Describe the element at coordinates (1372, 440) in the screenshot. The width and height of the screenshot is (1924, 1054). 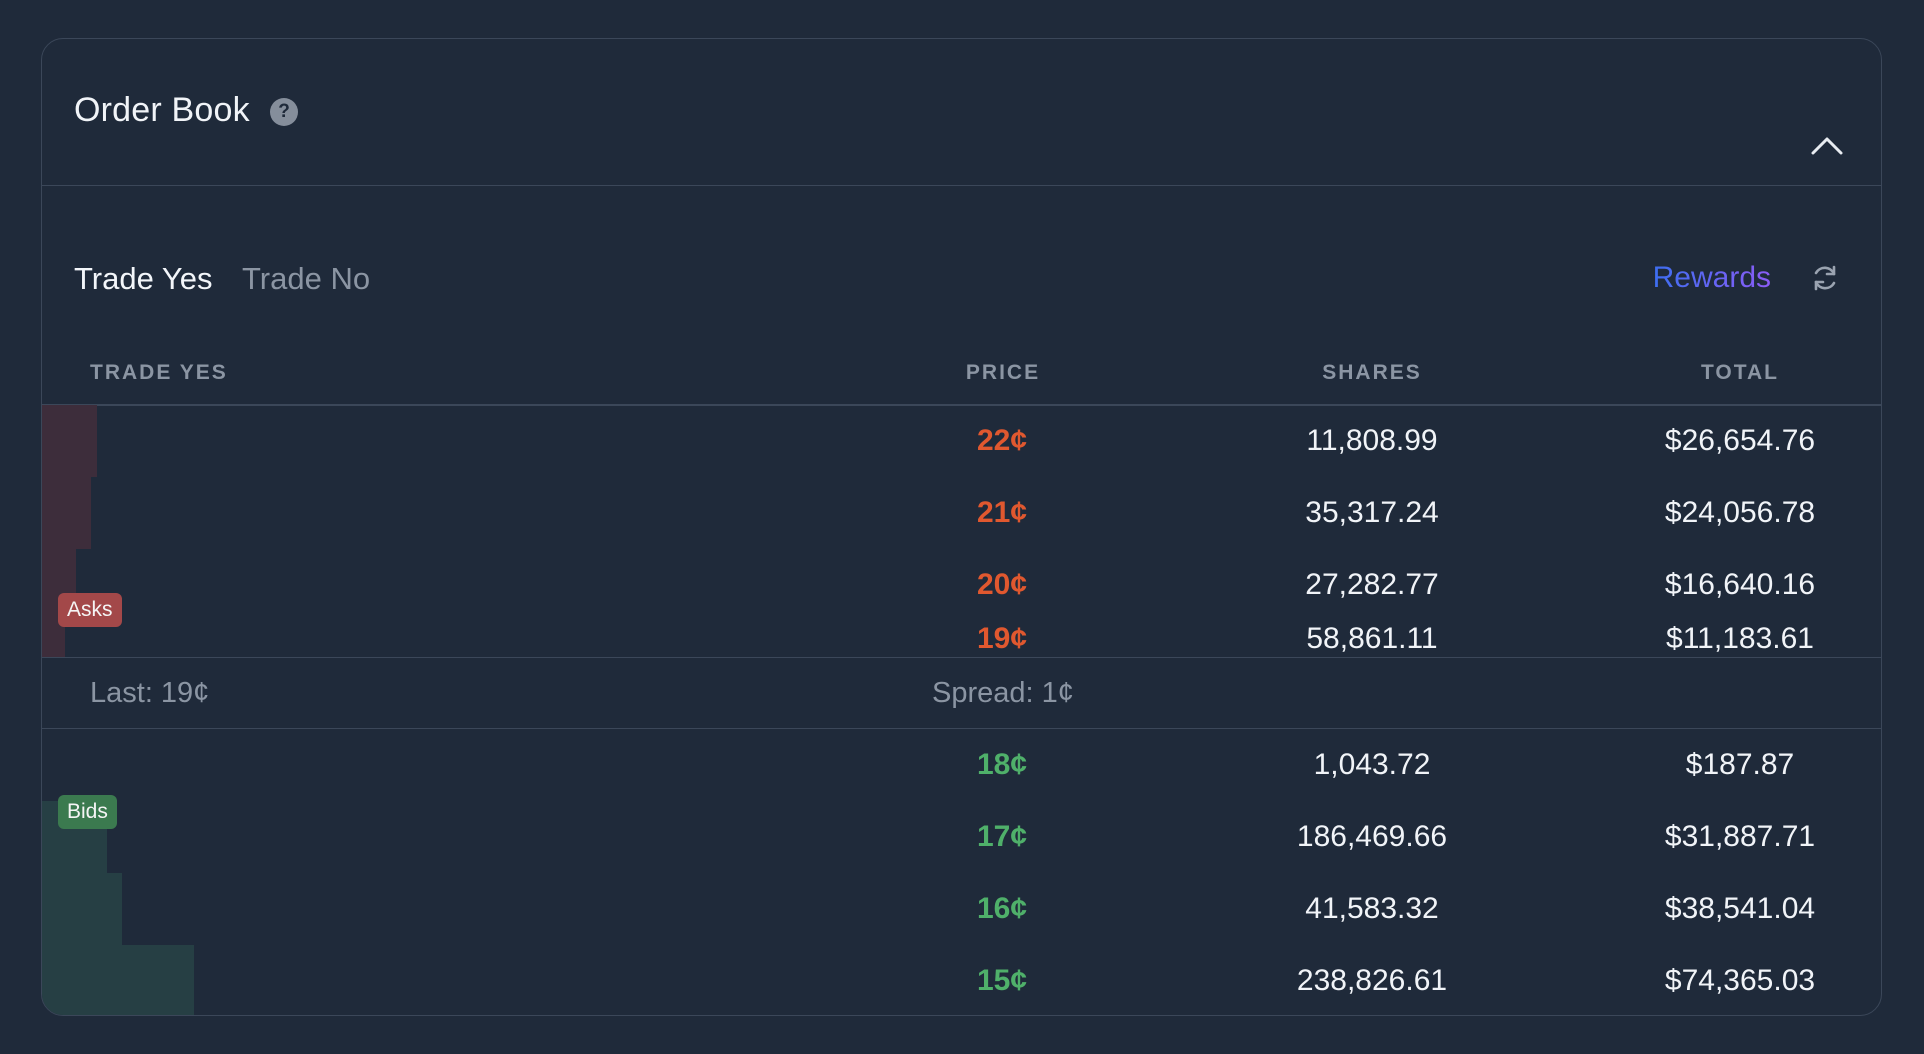
I see `ask-shares: 11,808.99` at that location.